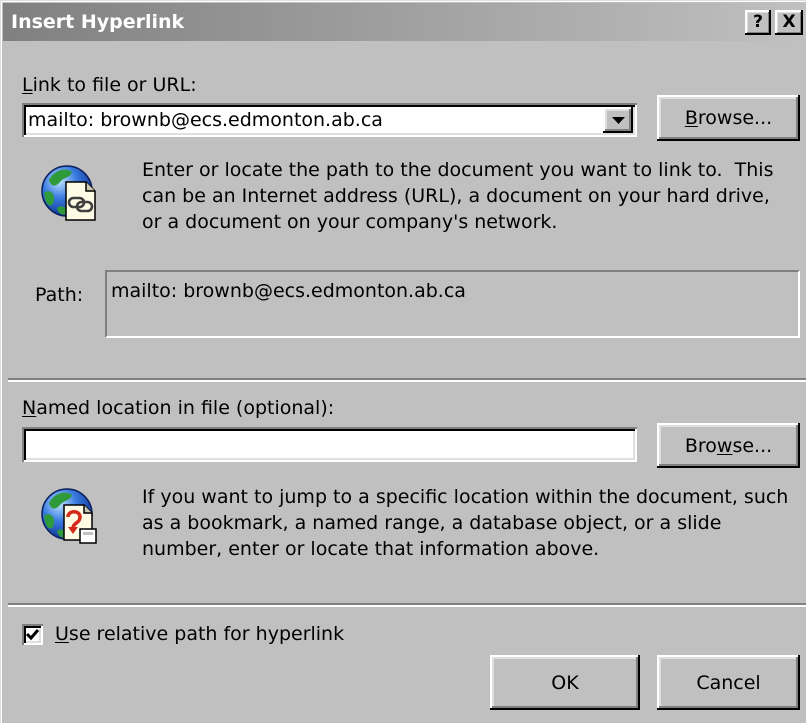 The height and width of the screenshot is (723, 806). Describe the element at coordinates (178, 408) in the screenshot. I see `named-location-label: Named location in file (optional):` at that location.